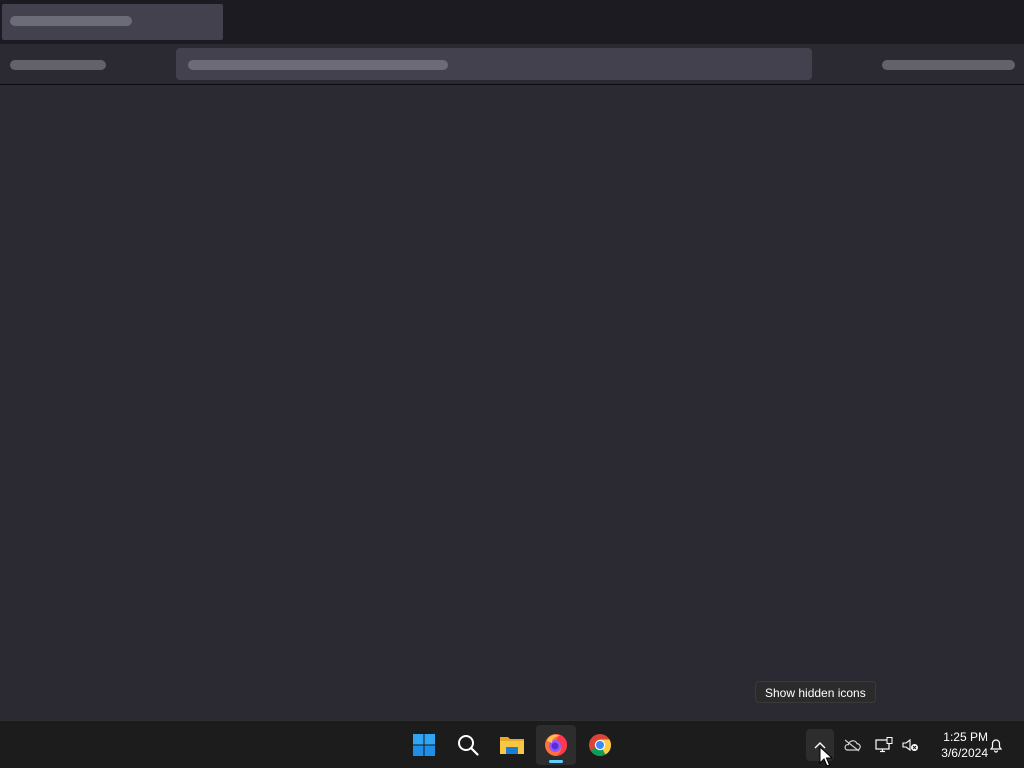  I want to click on chrome-icon, so click(600, 745).